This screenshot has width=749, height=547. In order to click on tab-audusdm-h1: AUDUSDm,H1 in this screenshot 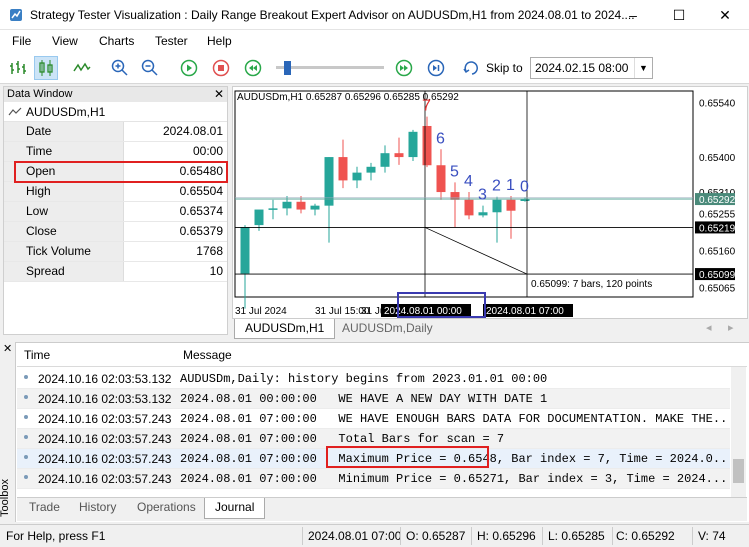, I will do `click(285, 329)`.